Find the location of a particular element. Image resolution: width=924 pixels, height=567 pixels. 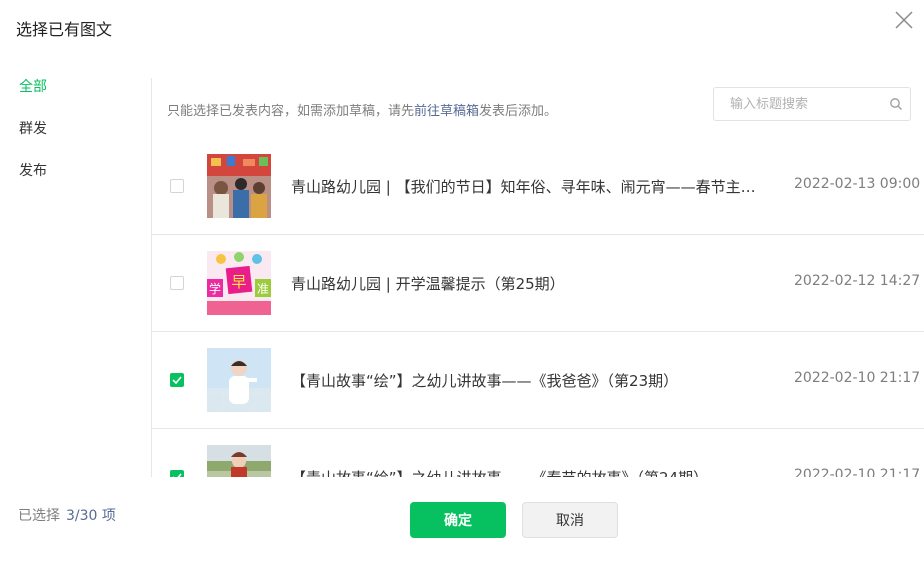

search-input is located at coordinates (799, 104).